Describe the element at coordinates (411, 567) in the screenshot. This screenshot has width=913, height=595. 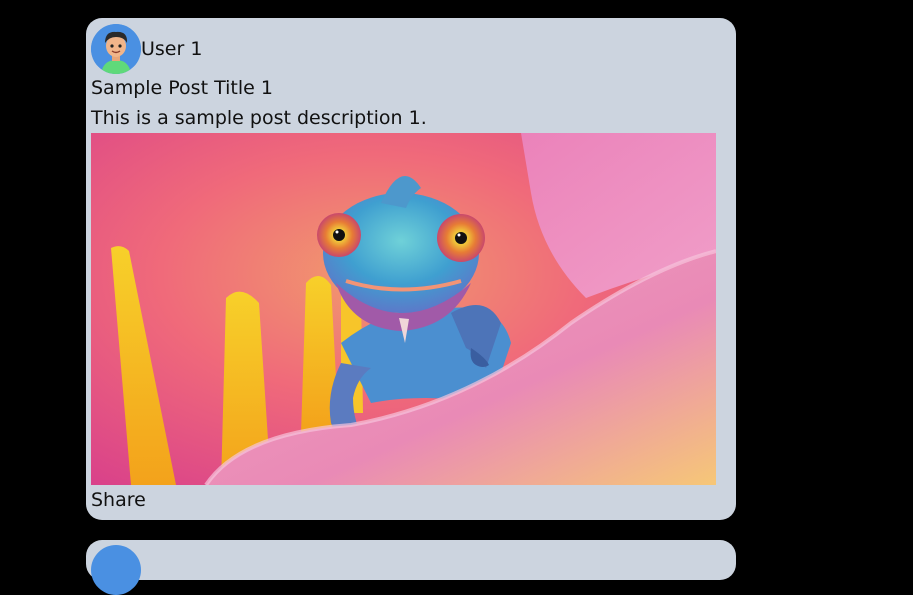
I see `next-post-card` at that location.